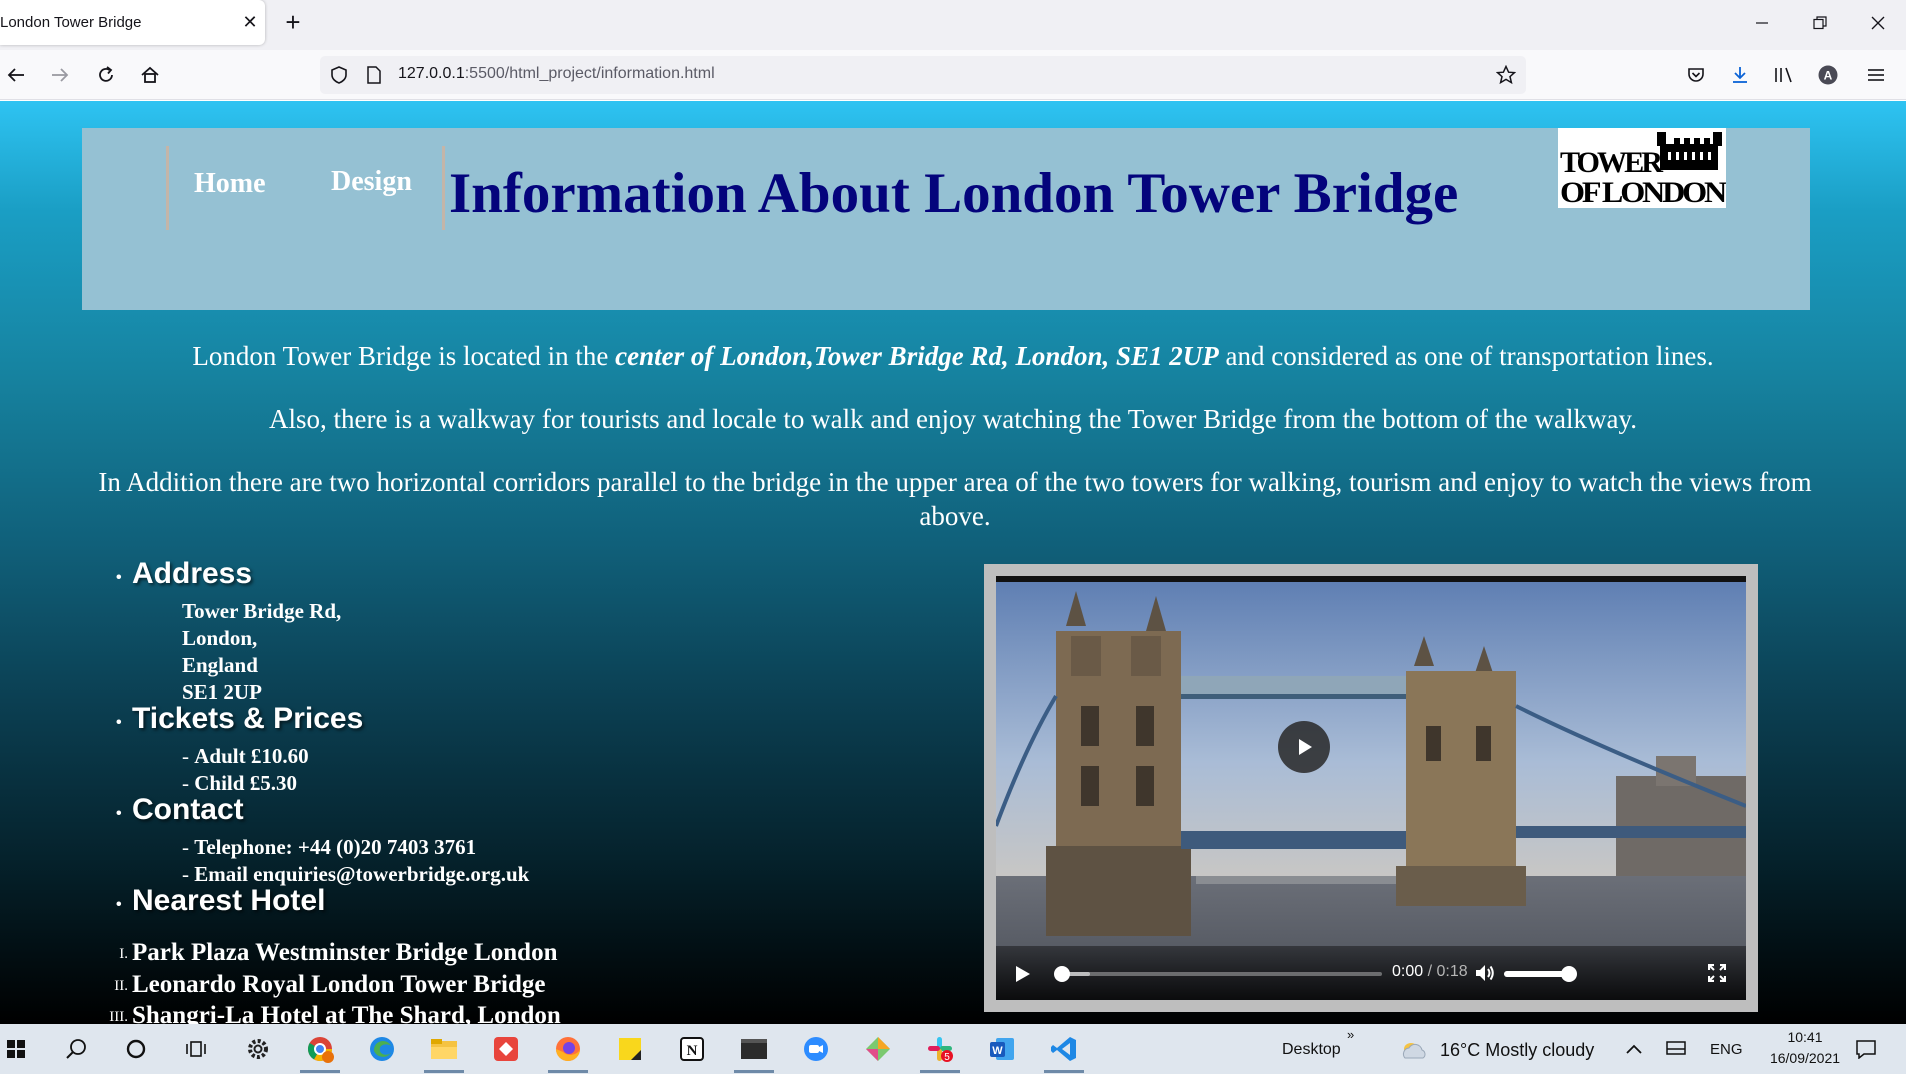 This screenshot has width=1906, height=1074. I want to click on time-total: 0:18, so click(1452, 971).